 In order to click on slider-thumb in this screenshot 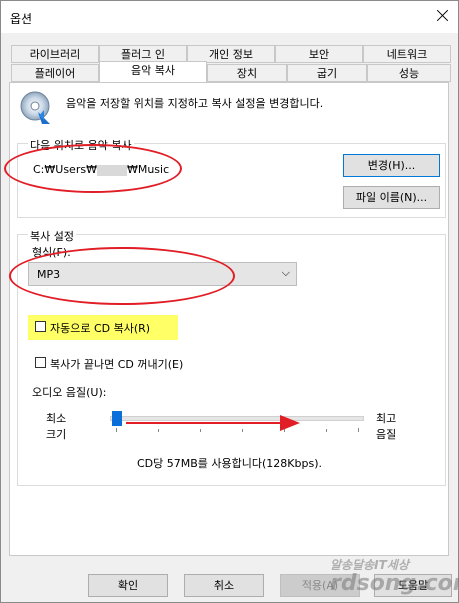, I will do `click(117, 418)`.